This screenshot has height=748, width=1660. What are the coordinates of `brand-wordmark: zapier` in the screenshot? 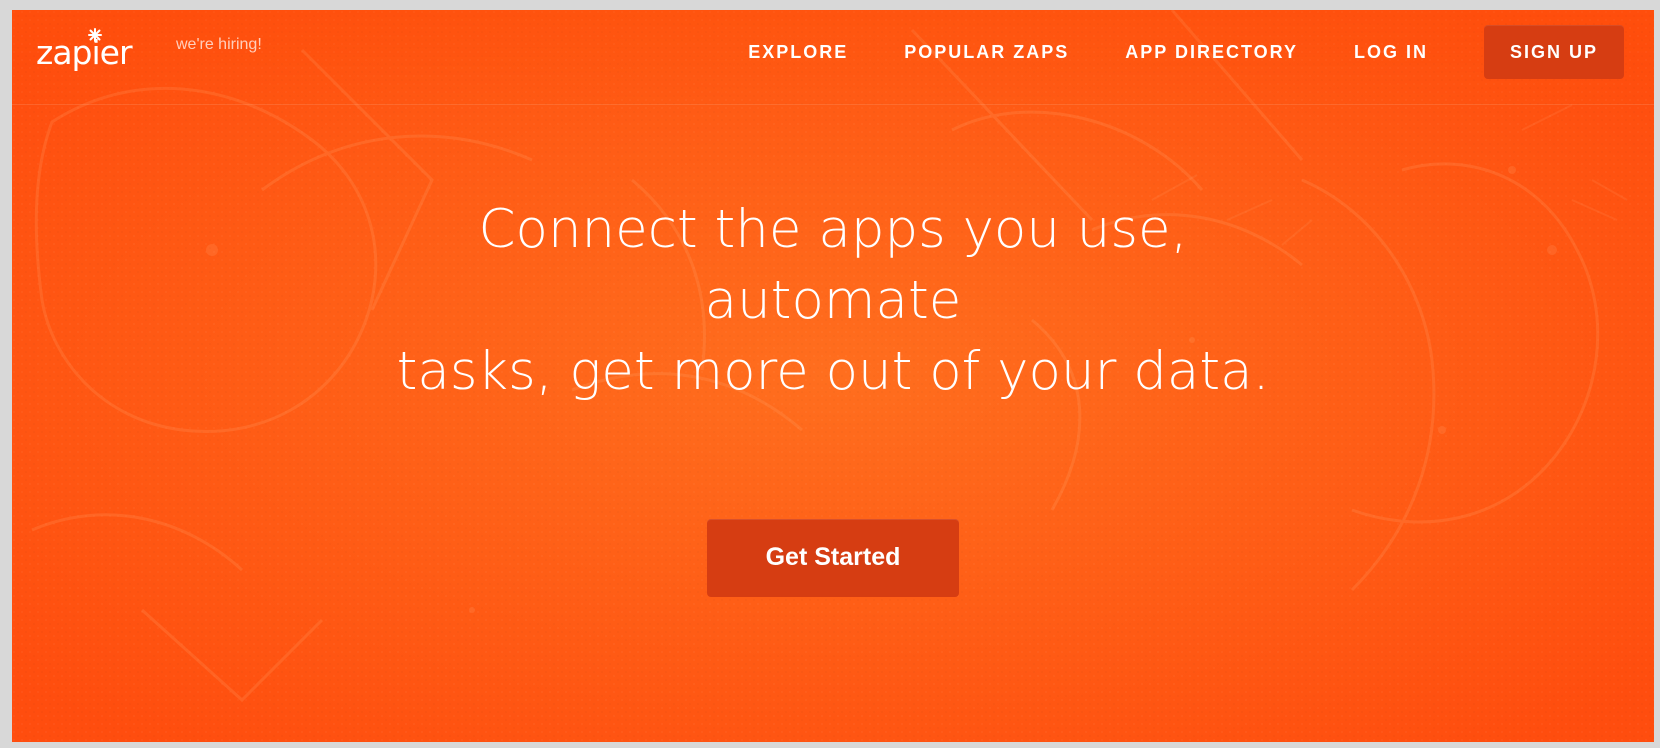 It's located at (84, 52).